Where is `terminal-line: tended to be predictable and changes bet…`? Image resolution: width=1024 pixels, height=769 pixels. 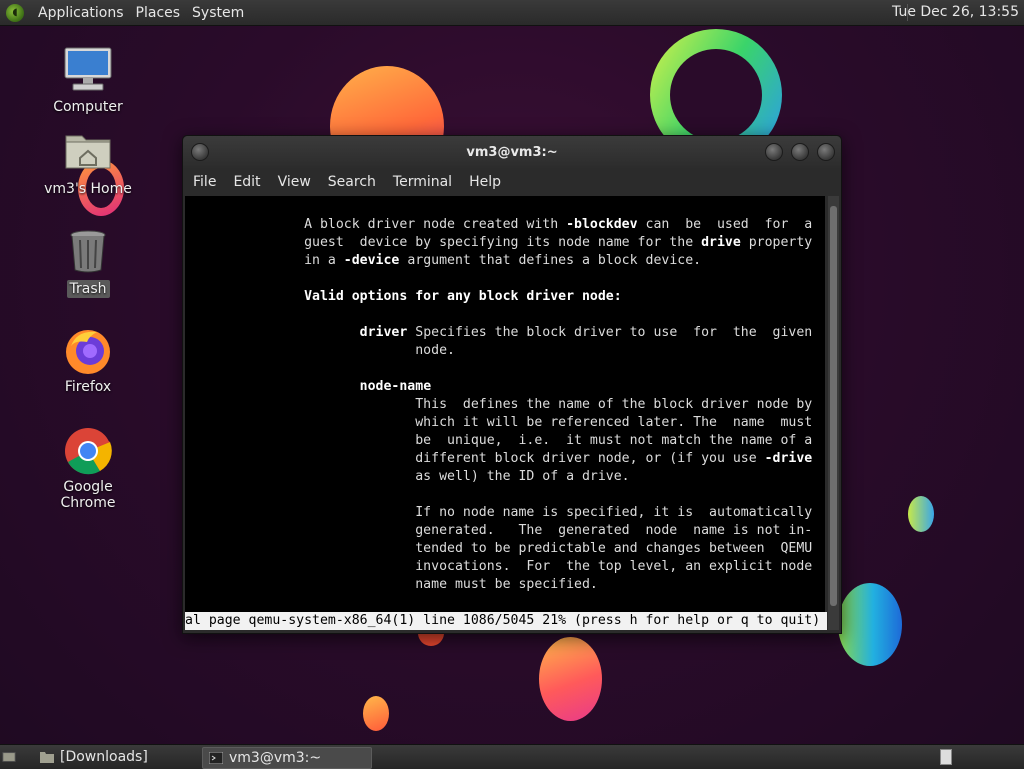
terminal-line: tended to be predictable and changes bet… is located at coordinates (498, 549).